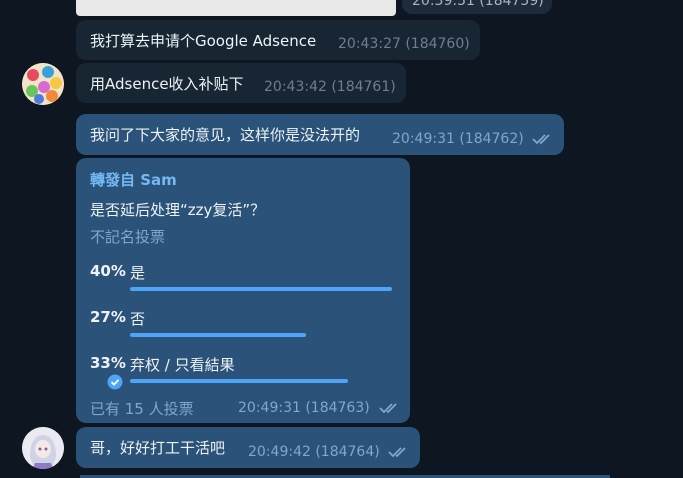 This screenshot has width=683, height=478. I want to click on poll-option-label: 否, so click(138, 319).